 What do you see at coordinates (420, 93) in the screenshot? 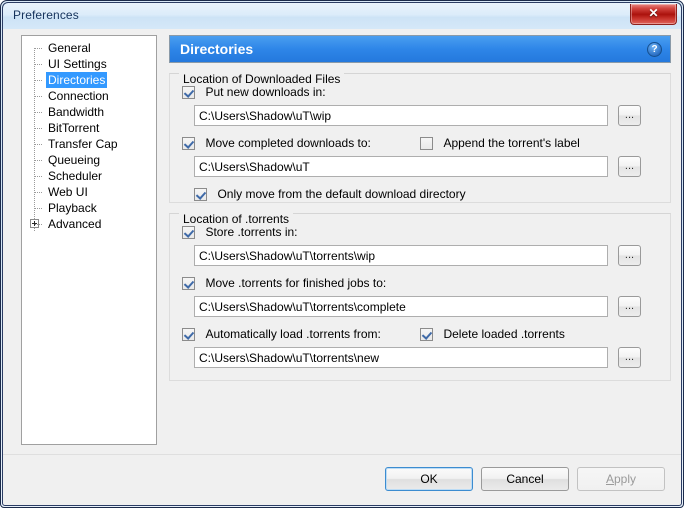
I see `row-put-new-downloads: Put new downloads in:` at bounding box center [420, 93].